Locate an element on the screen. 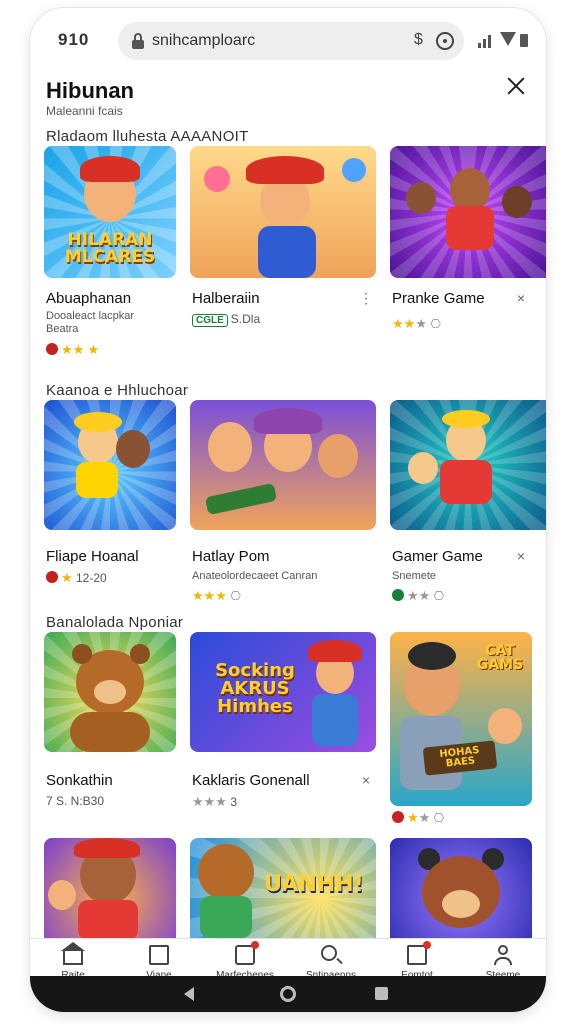  rating-stars: ★★ ★ is located at coordinates (72, 350).